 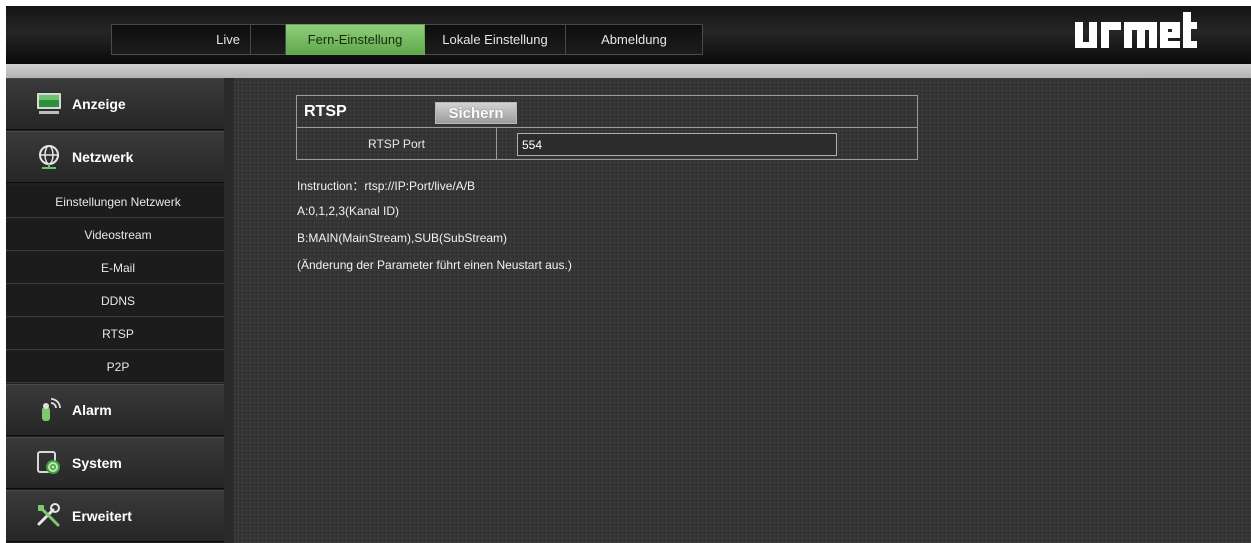 What do you see at coordinates (51, 409) in the screenshot?
I see `alarm-icon` at bounding box center [51, 409].